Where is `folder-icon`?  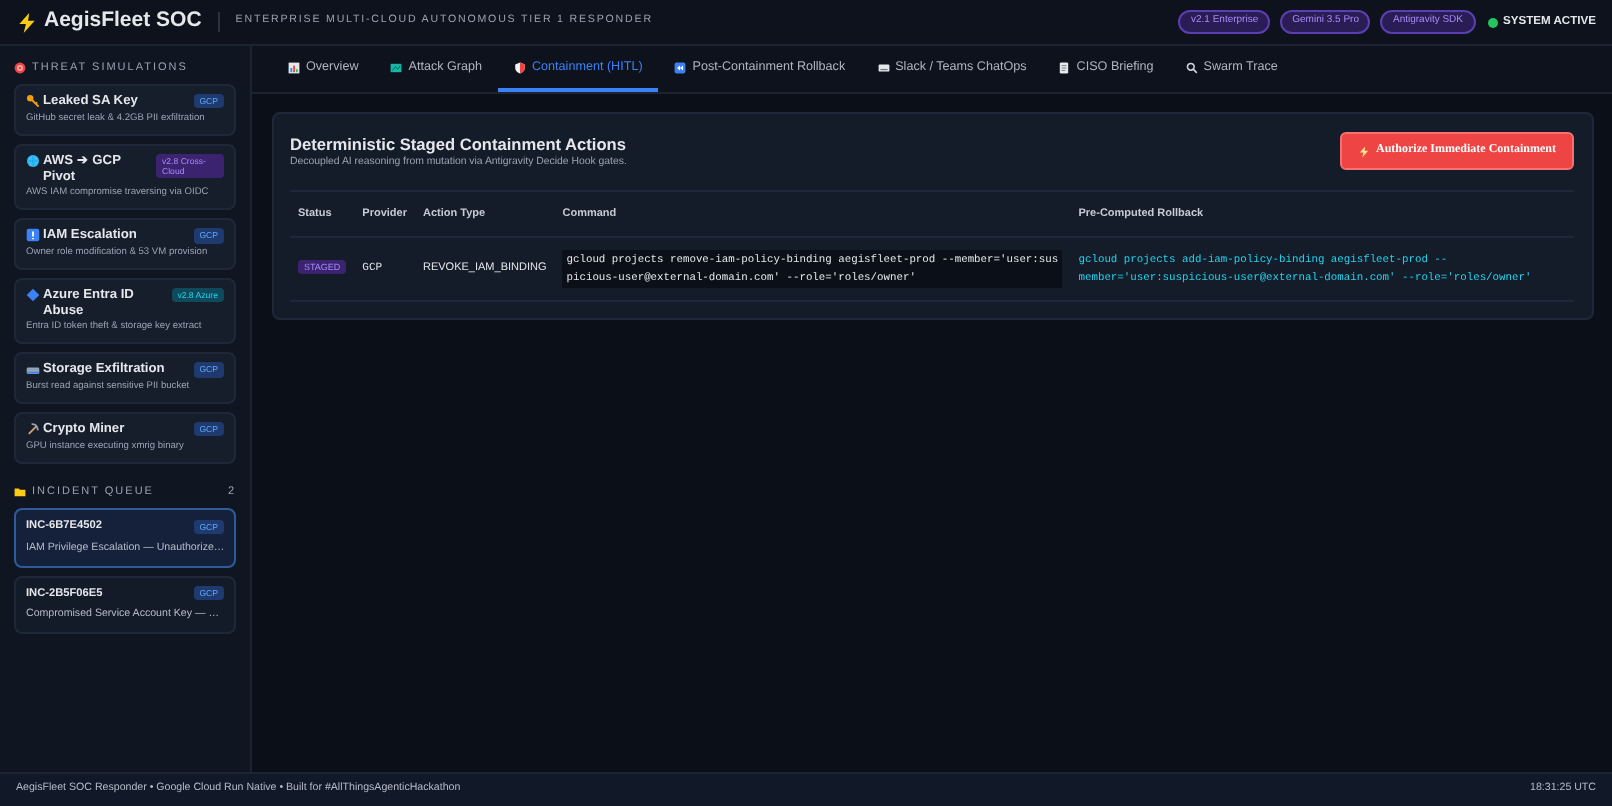 folder-icon is located at coordinates (20, 492).